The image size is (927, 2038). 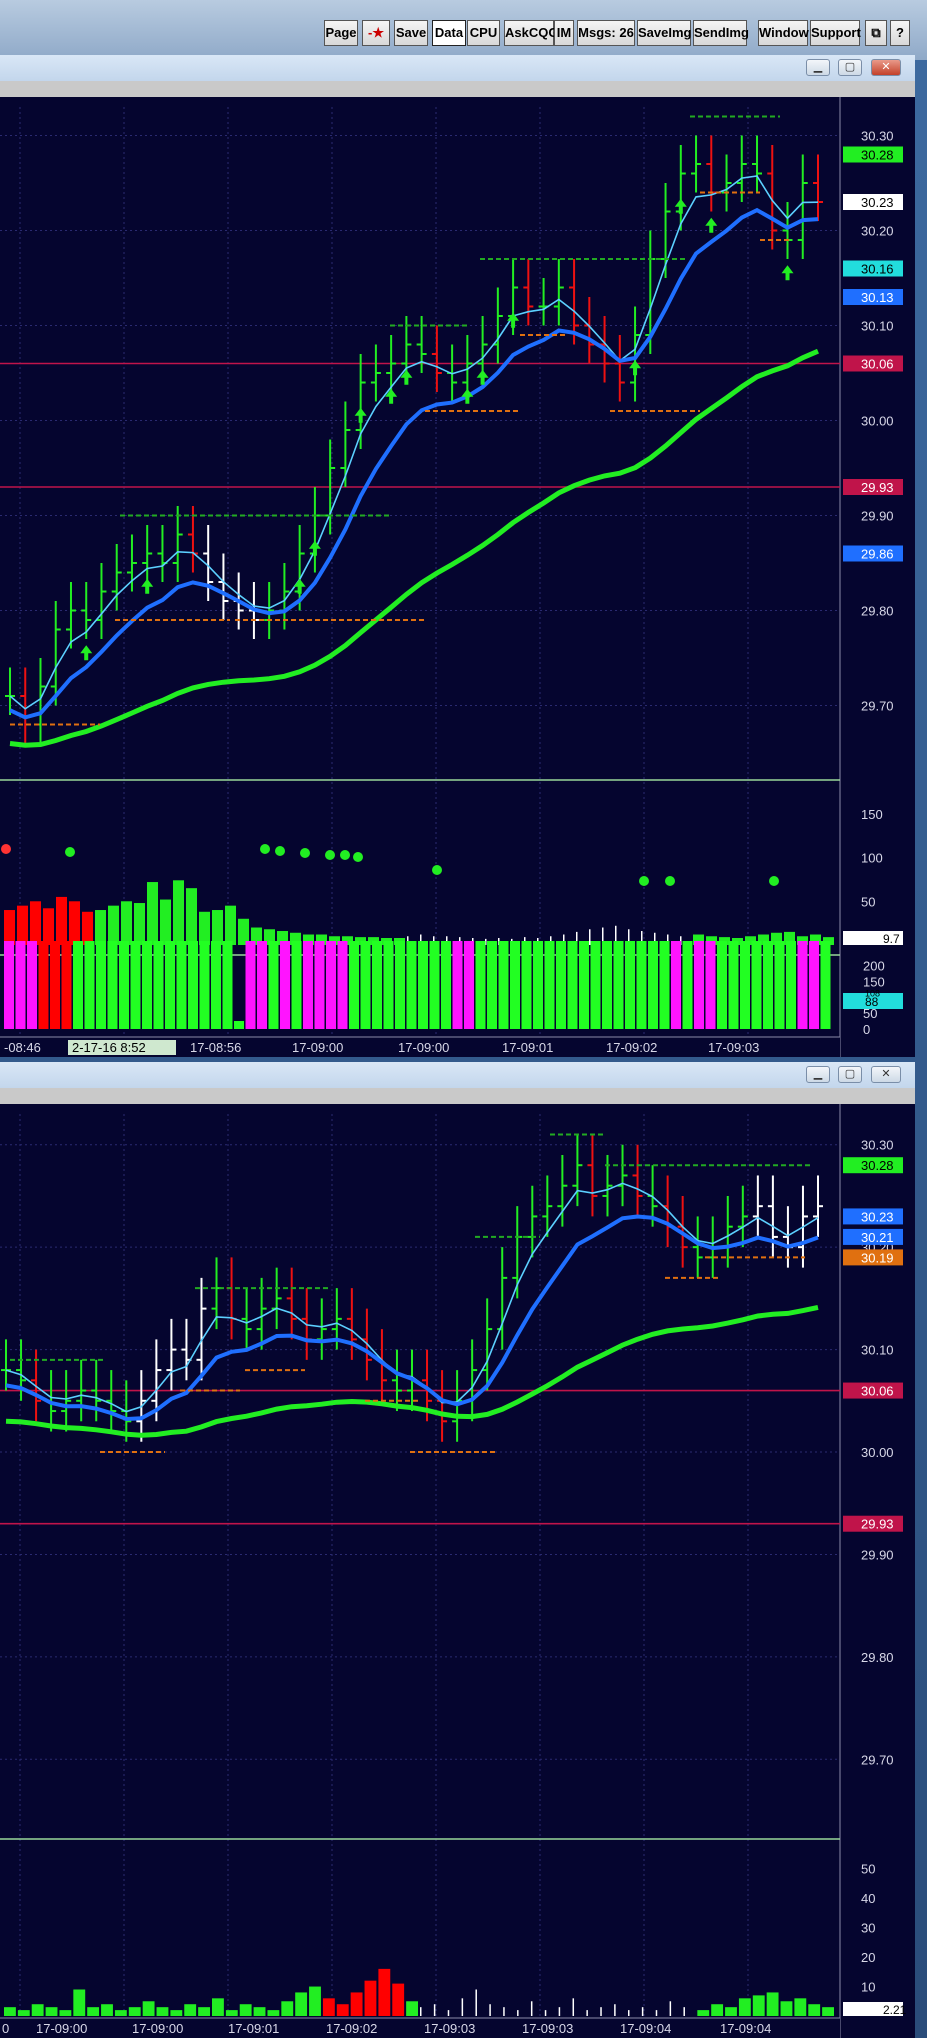 I want to click on volume-tick-label: 40, so click(x=868, y=1898).